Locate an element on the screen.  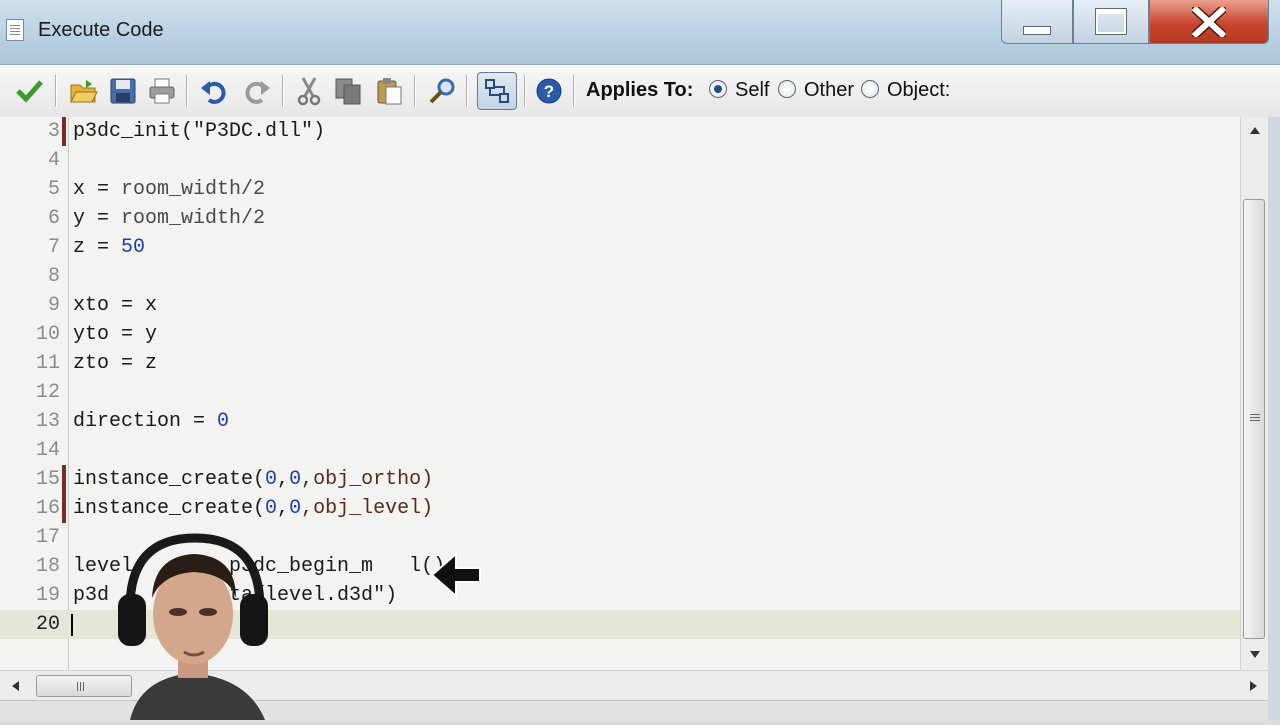
help-button: ? is located at coordinates (549, 91).